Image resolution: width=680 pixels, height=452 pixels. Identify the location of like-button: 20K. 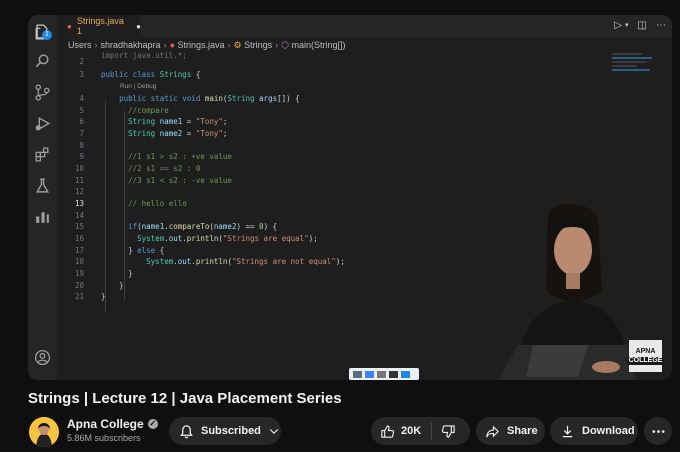
(400, 431).